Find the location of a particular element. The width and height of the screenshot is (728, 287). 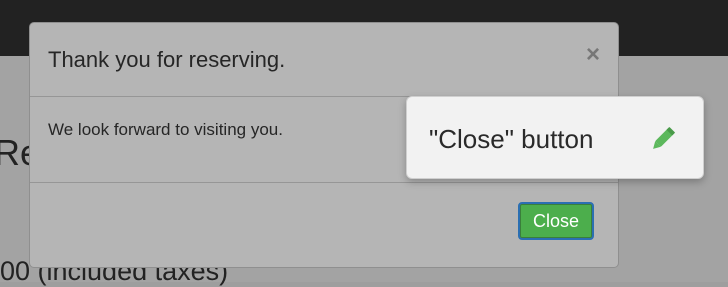

close-button: Close is located at coordinates (556, 221).